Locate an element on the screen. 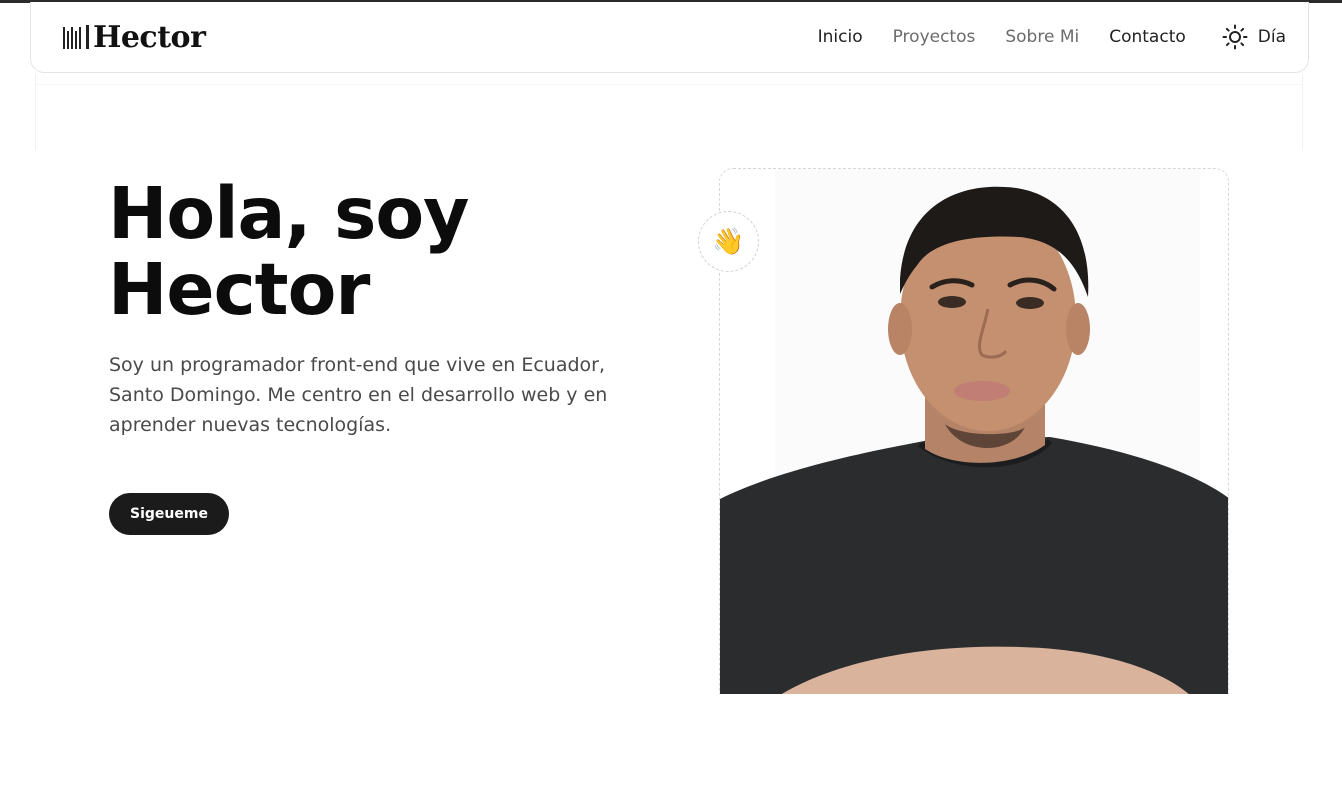 This screenshot has width=1342, height=786. theme-toggle: Día is located at coordinates (1254, 37).